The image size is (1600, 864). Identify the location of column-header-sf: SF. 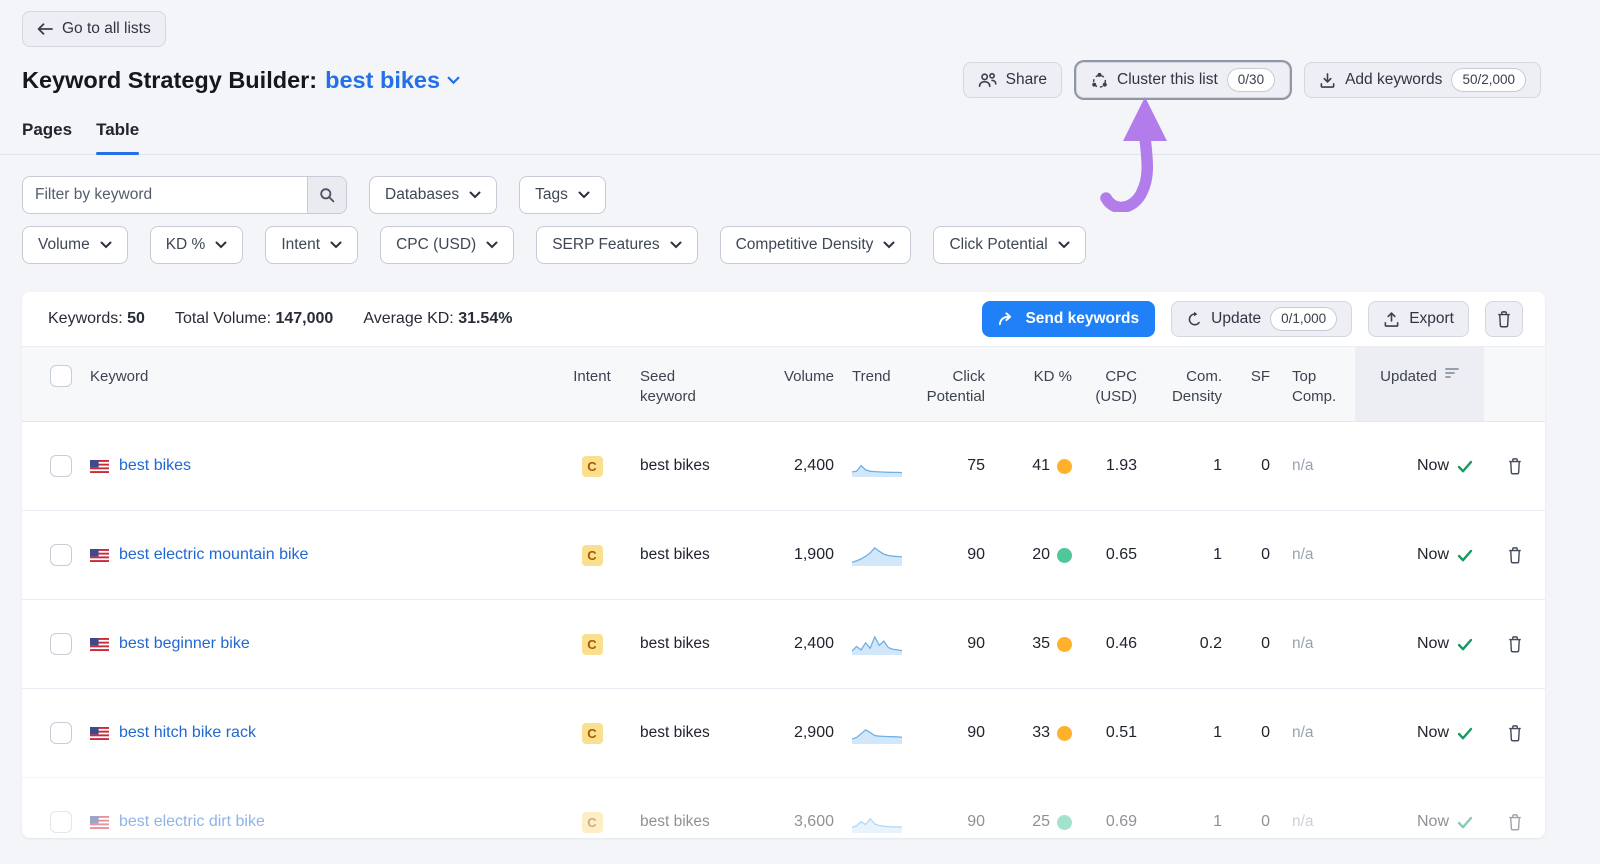
(1248, 384).